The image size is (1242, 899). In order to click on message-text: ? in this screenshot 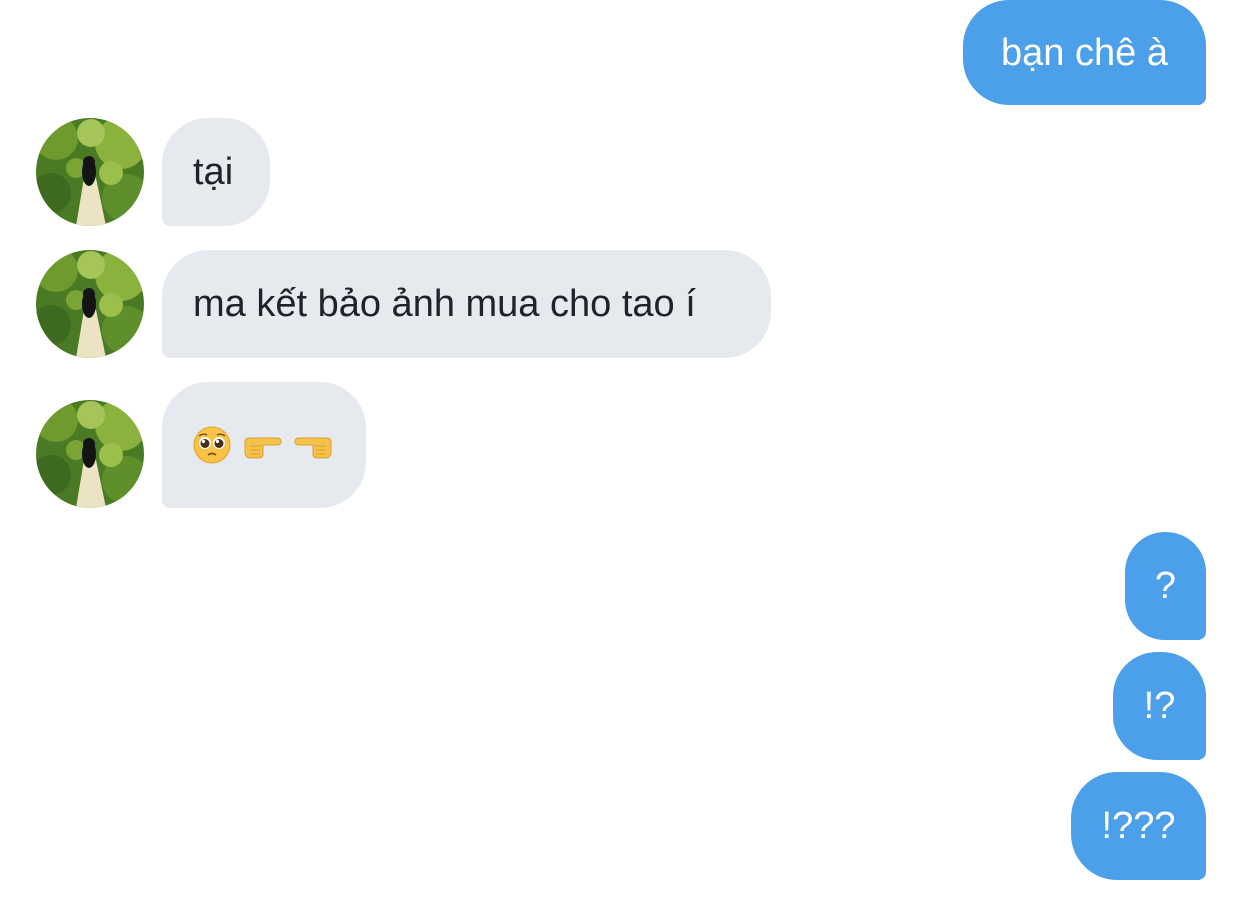, I will do `click(1165, 586)`.